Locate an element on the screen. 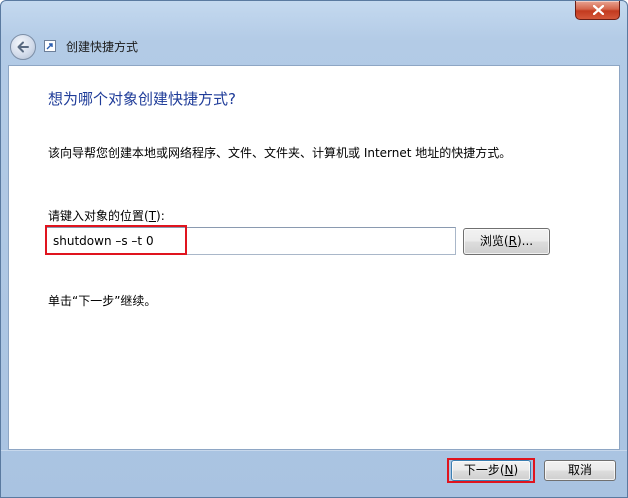 This screenshot has width=628, height=498. close-button is located at coordinates (597, 10).